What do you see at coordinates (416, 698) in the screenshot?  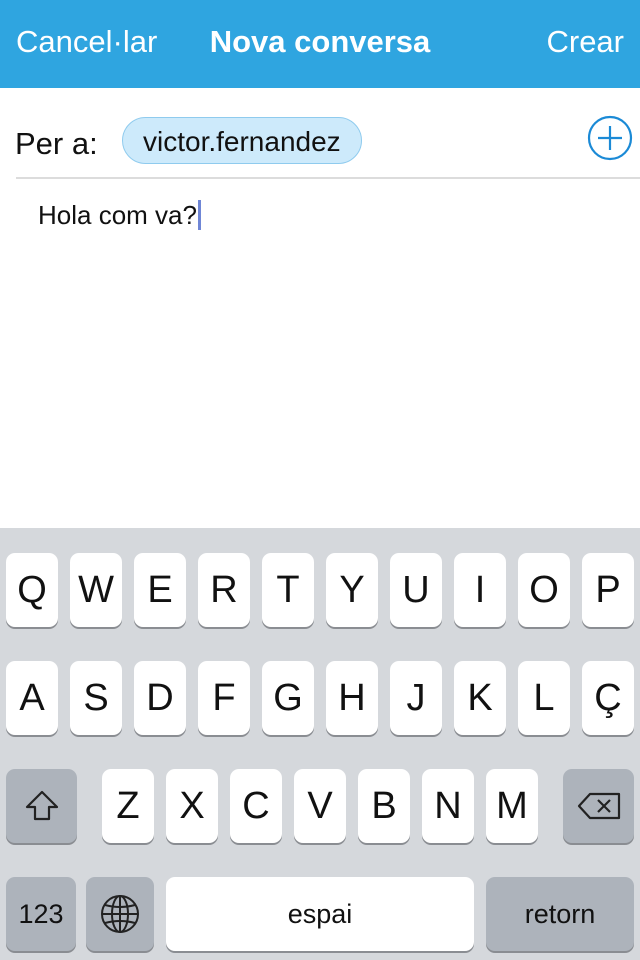 I see `key-j: J` at bounding box center [416, 698].